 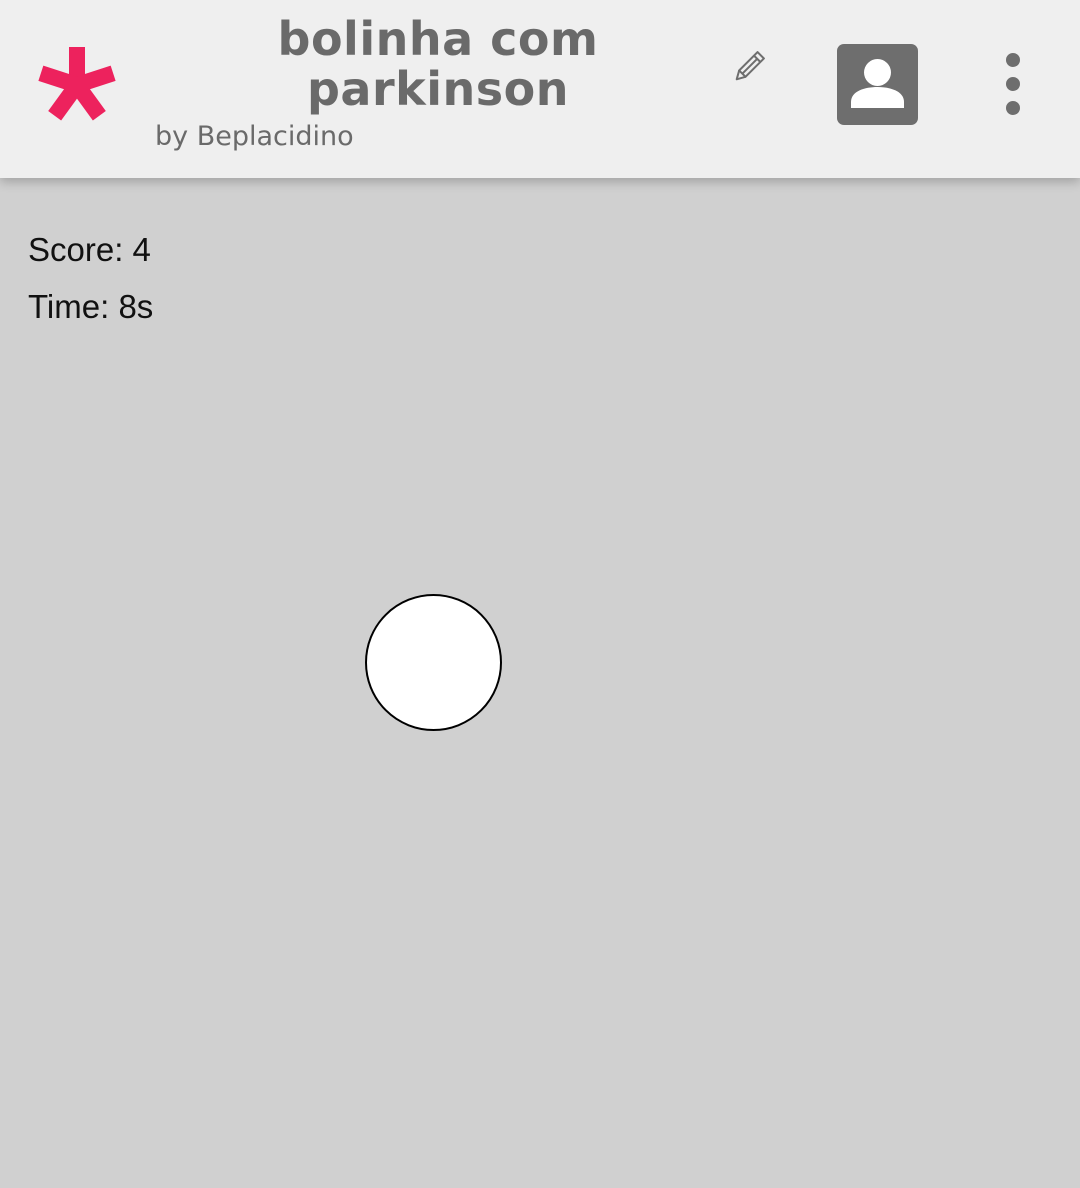 I want to click on pencil-icon, so click(x=750, y=66).